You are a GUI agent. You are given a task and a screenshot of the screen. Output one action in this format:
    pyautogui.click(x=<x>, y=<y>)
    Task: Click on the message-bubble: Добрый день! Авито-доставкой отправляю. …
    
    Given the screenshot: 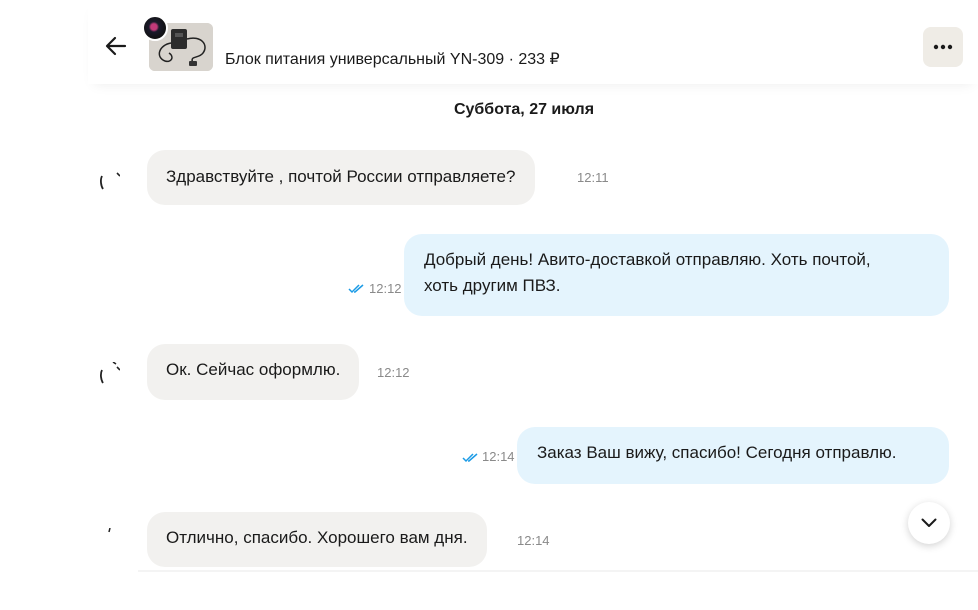 What is the action you would take?
    pyautogui.click(x=676, y=275)
    